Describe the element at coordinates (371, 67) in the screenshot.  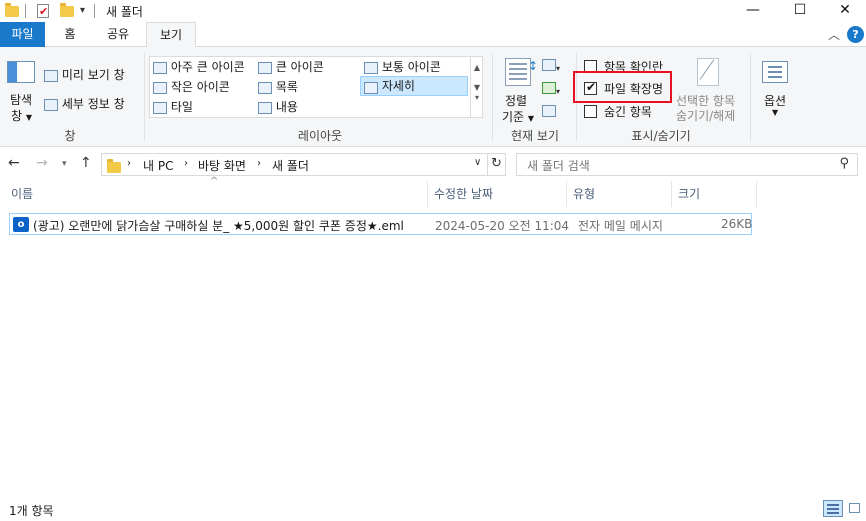
I see `medium-icons-icon` at that location.